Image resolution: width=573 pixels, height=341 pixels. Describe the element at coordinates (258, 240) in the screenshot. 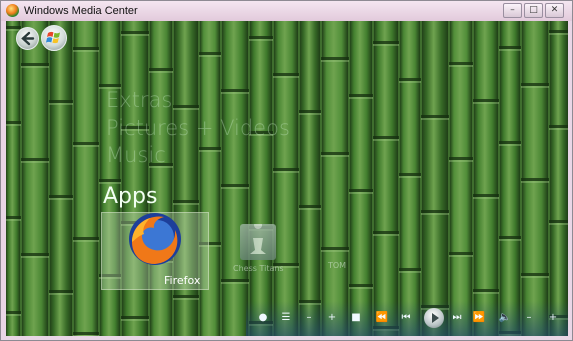

I see `chess-icon` at that location.